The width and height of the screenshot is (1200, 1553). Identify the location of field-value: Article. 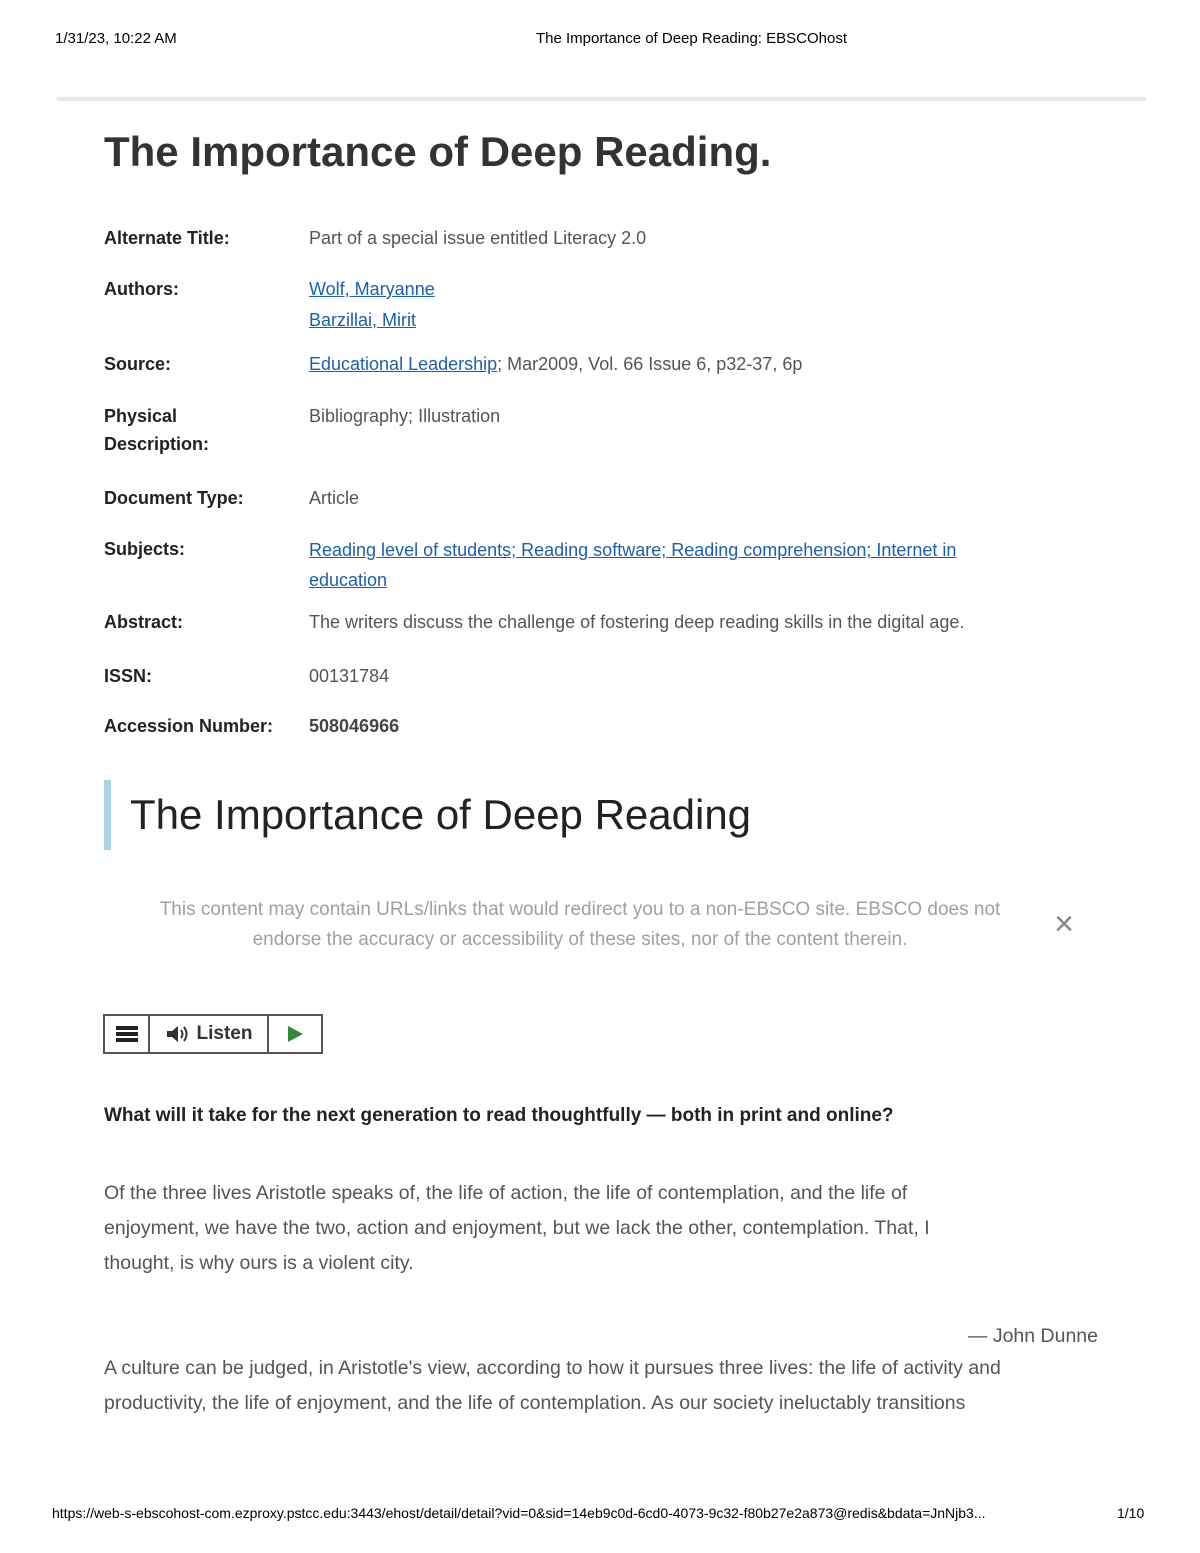
(334, 498).